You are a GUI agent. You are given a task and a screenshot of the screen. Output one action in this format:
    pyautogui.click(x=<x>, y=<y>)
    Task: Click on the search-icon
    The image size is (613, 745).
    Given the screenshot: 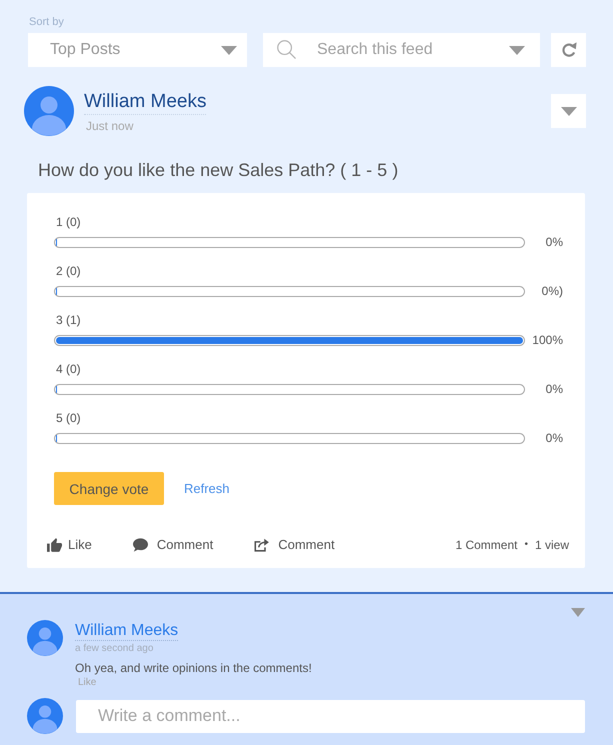 What is the action you would take?
    pyautogui.click(x=286, y=49)
    